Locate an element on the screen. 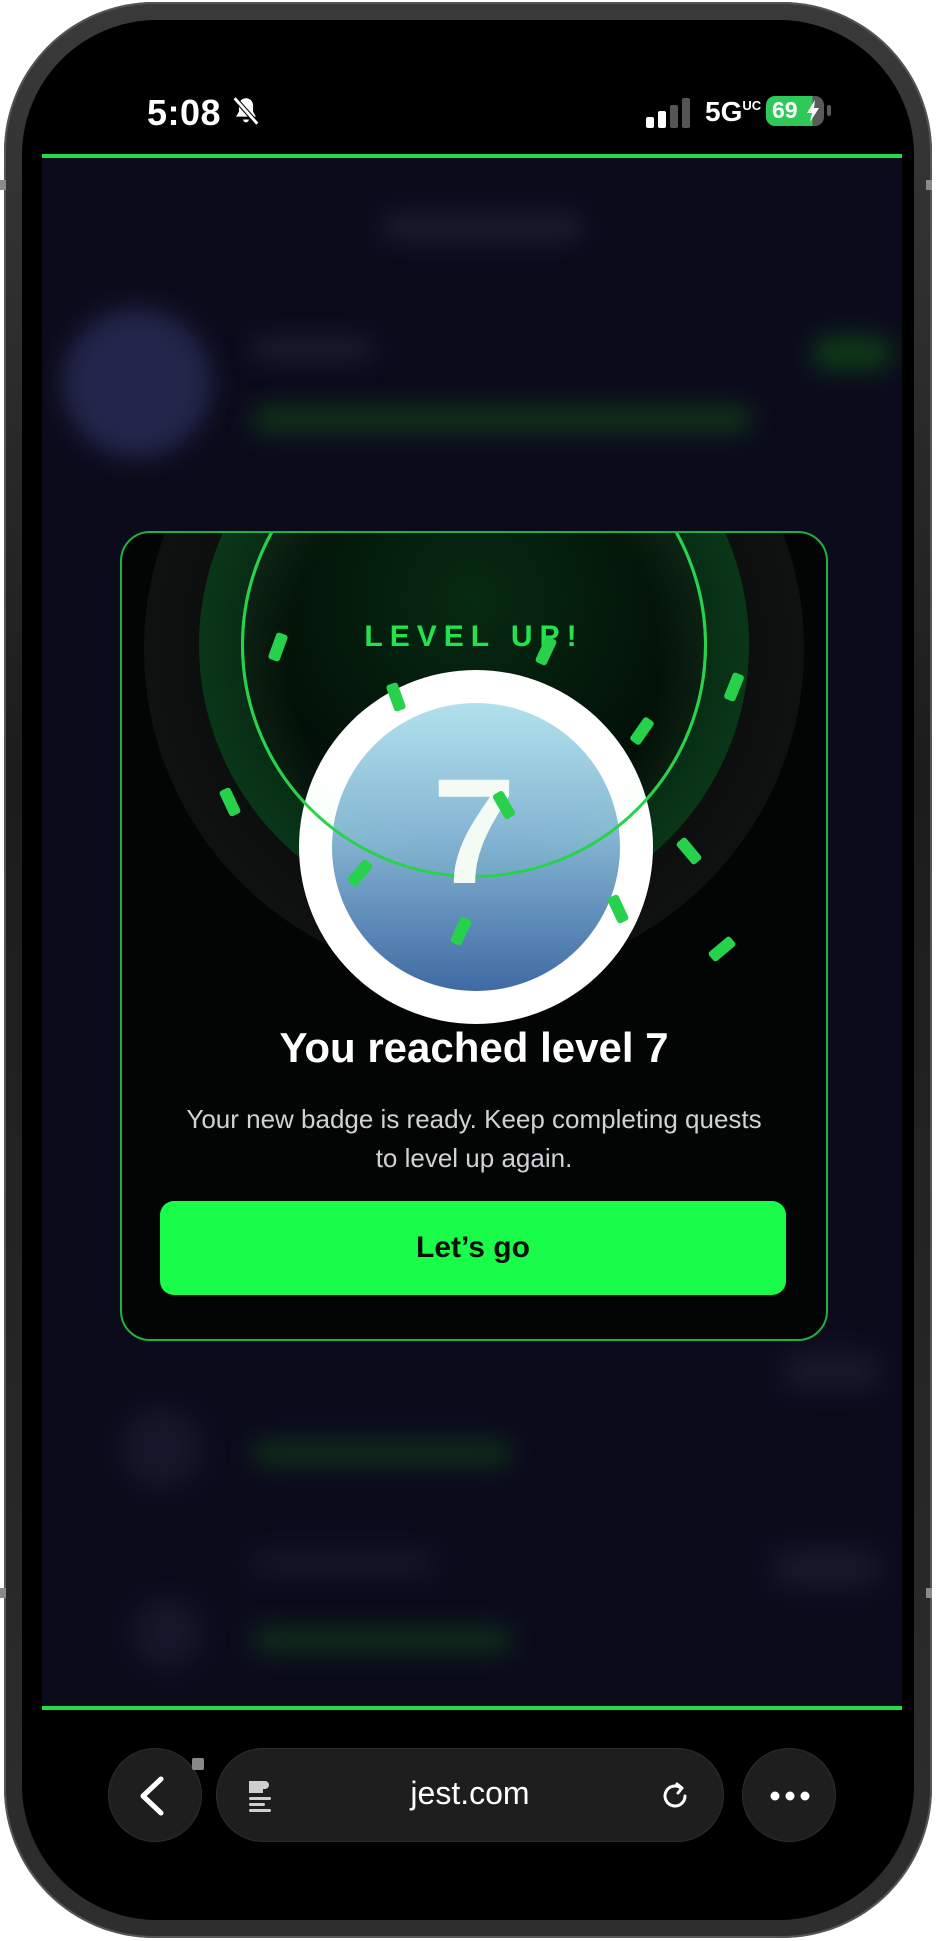 Image resolution: width=937 pixels, height=1941 pixels. status-bar: 5:08 5GUC 69 is located at coordinates (468, 110).